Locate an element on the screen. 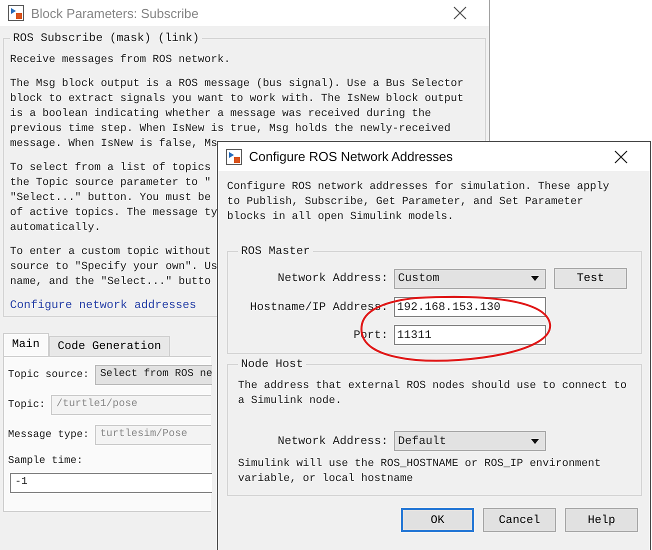 This screenshot has width=652, height=550. field-label: Sample time: is located at coordinates (45, 461).